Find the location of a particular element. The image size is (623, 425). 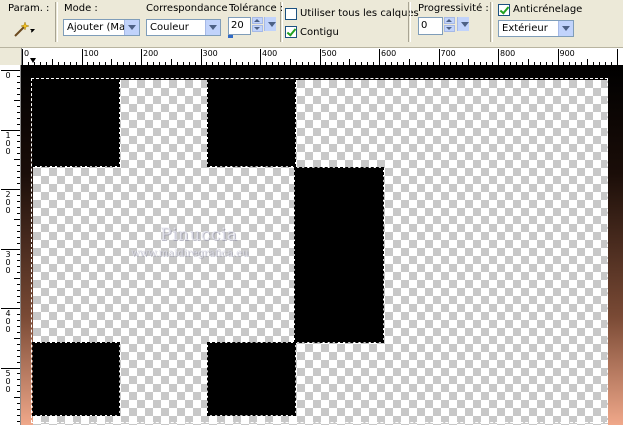

tolerance-dropdown is located at coordinates (269, 25).